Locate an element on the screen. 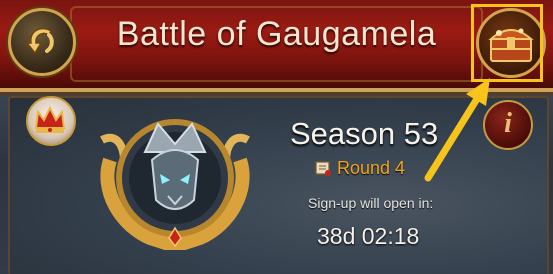 Image resolution: width=553 pixels, height=274 pixels. back-button is located at coordinates (42, 42).